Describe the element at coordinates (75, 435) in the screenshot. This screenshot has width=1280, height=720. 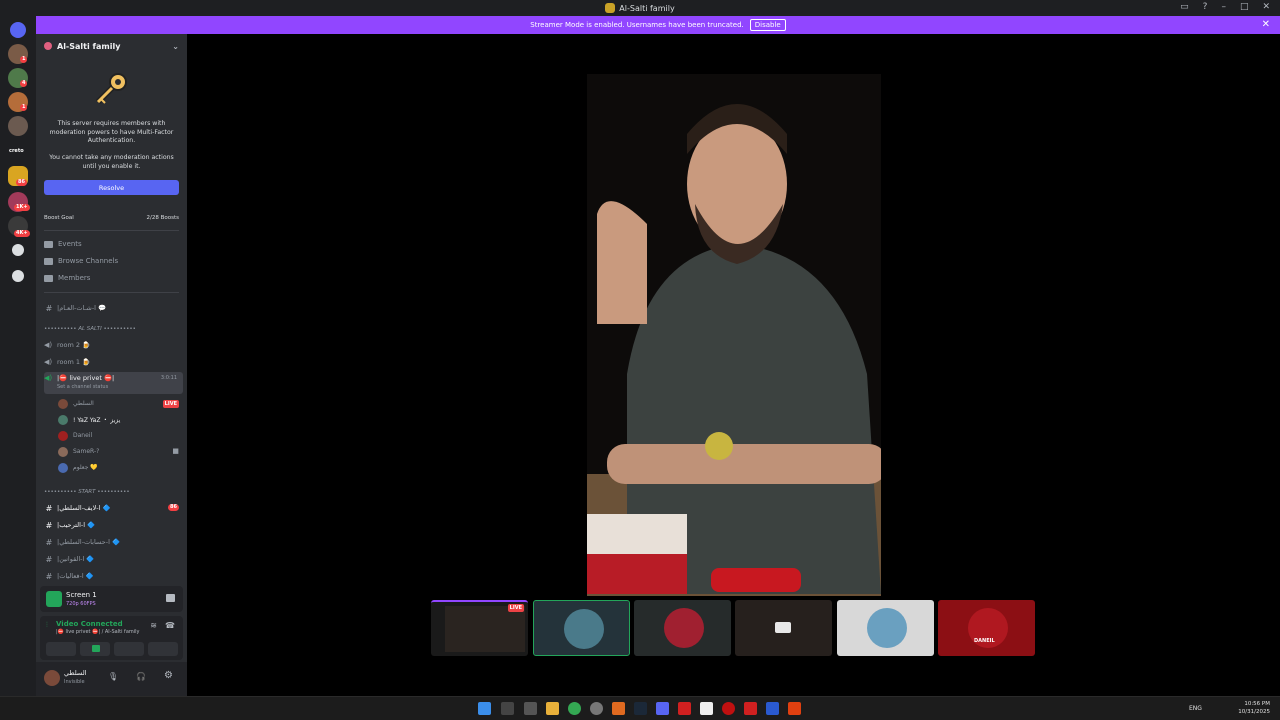
I see `voice-user: Daneil` at that location.